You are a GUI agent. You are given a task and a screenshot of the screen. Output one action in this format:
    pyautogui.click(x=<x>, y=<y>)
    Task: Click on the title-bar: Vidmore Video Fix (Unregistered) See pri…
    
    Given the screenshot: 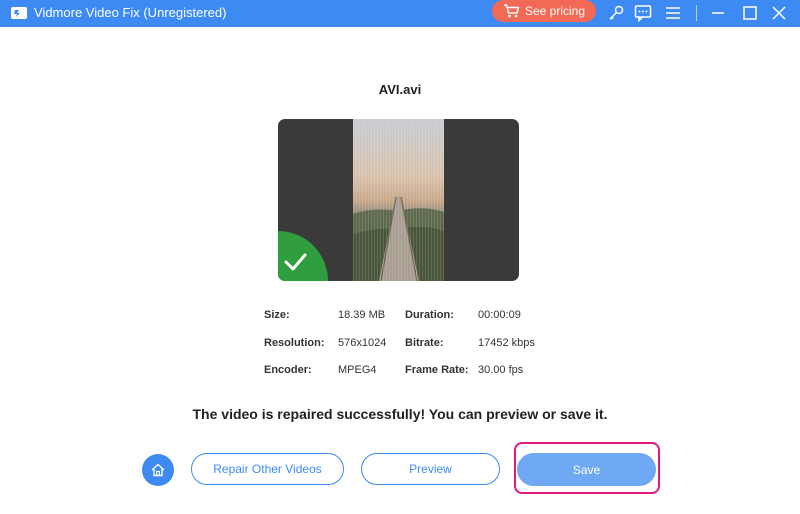 What is the action you would take?
    pyautogui.click(x=400, y=13)
    